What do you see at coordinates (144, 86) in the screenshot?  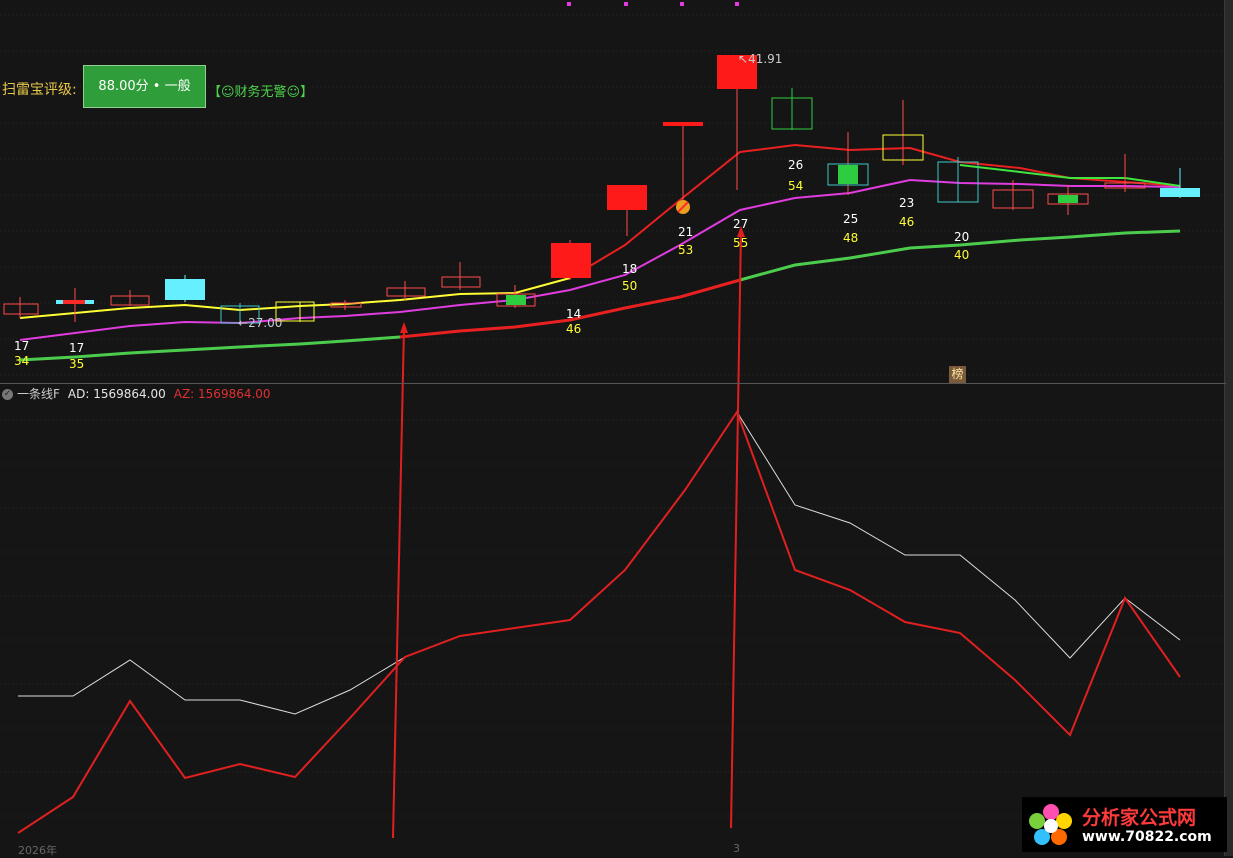 I see `rating-score-button: 88.00分 • 一般` at bounding box center [144, 86].